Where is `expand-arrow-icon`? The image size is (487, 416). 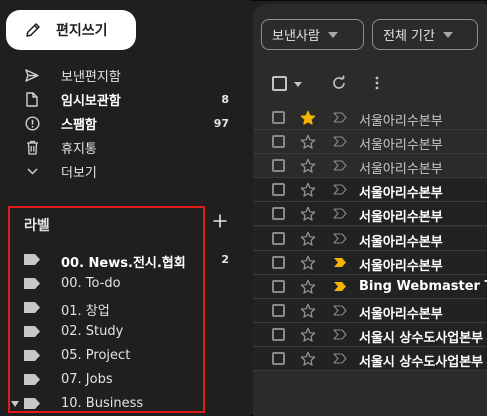 expand-arrow-icon is located at coordinates (15, 404).